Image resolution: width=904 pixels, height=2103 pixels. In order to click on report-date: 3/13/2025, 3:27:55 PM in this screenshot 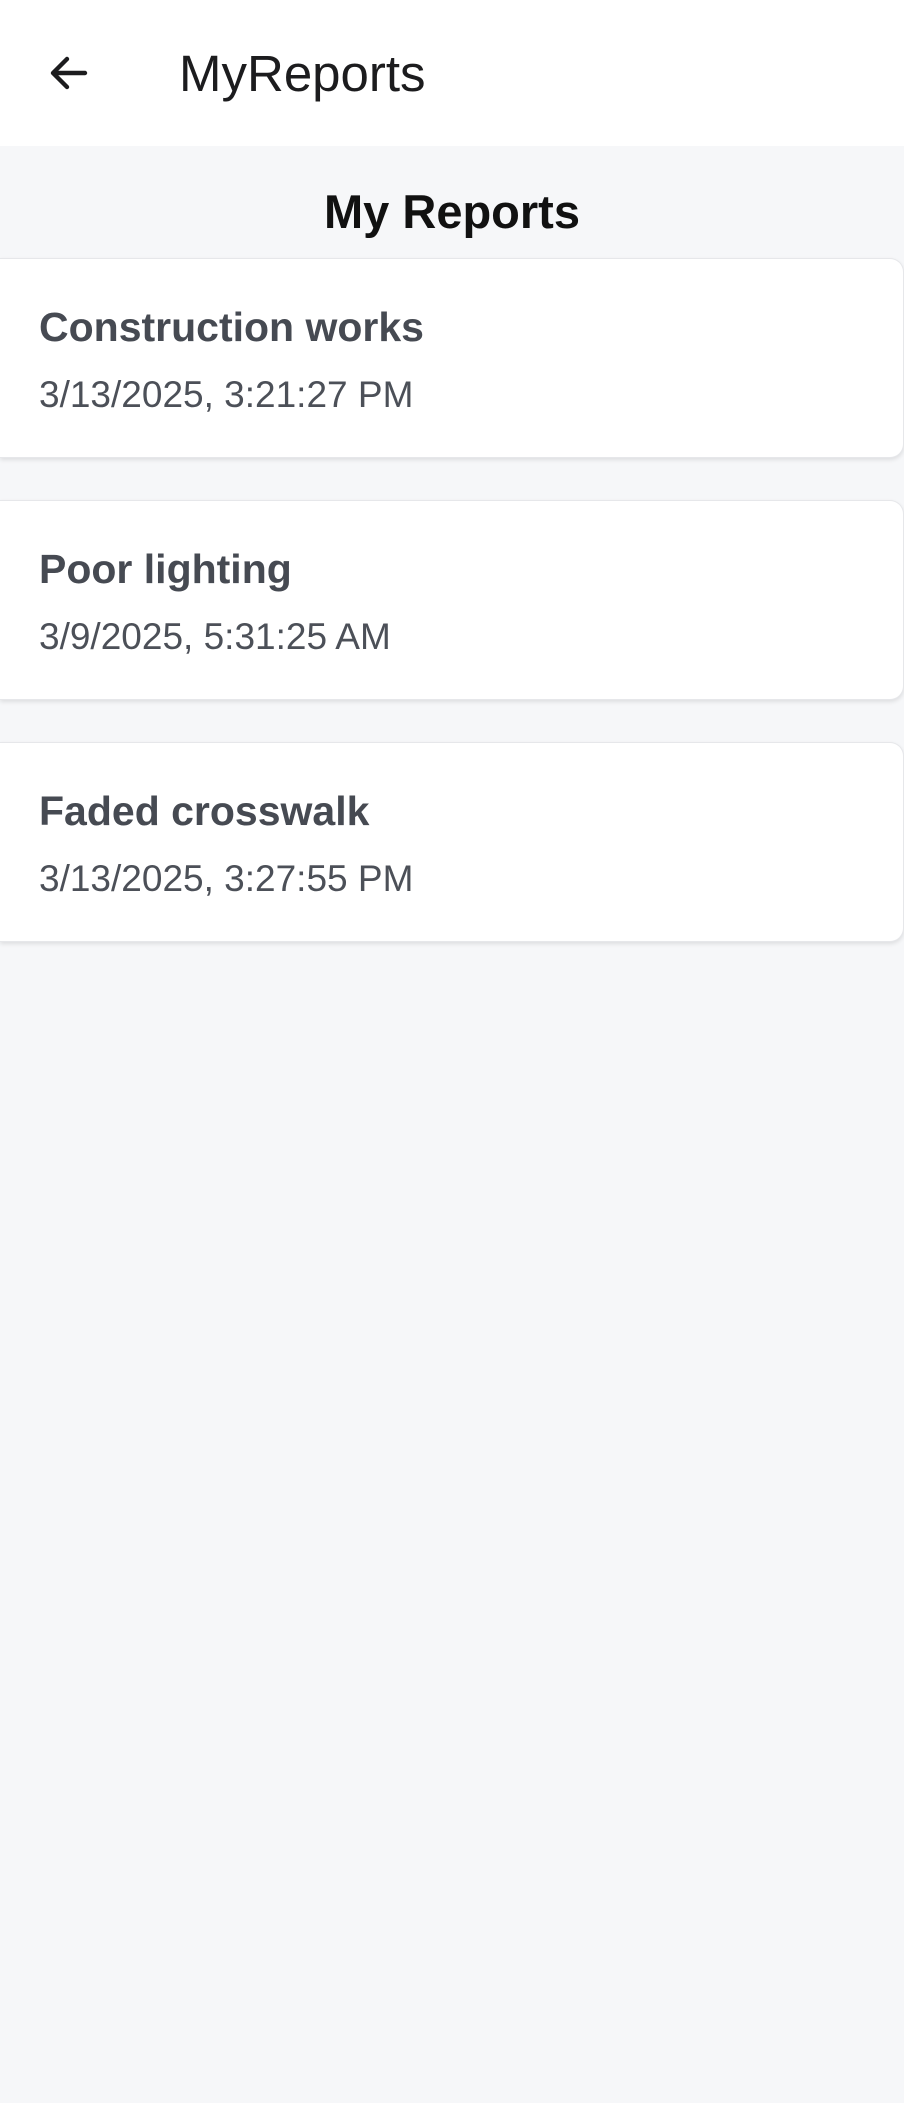, I will do `click(226, 878)`.